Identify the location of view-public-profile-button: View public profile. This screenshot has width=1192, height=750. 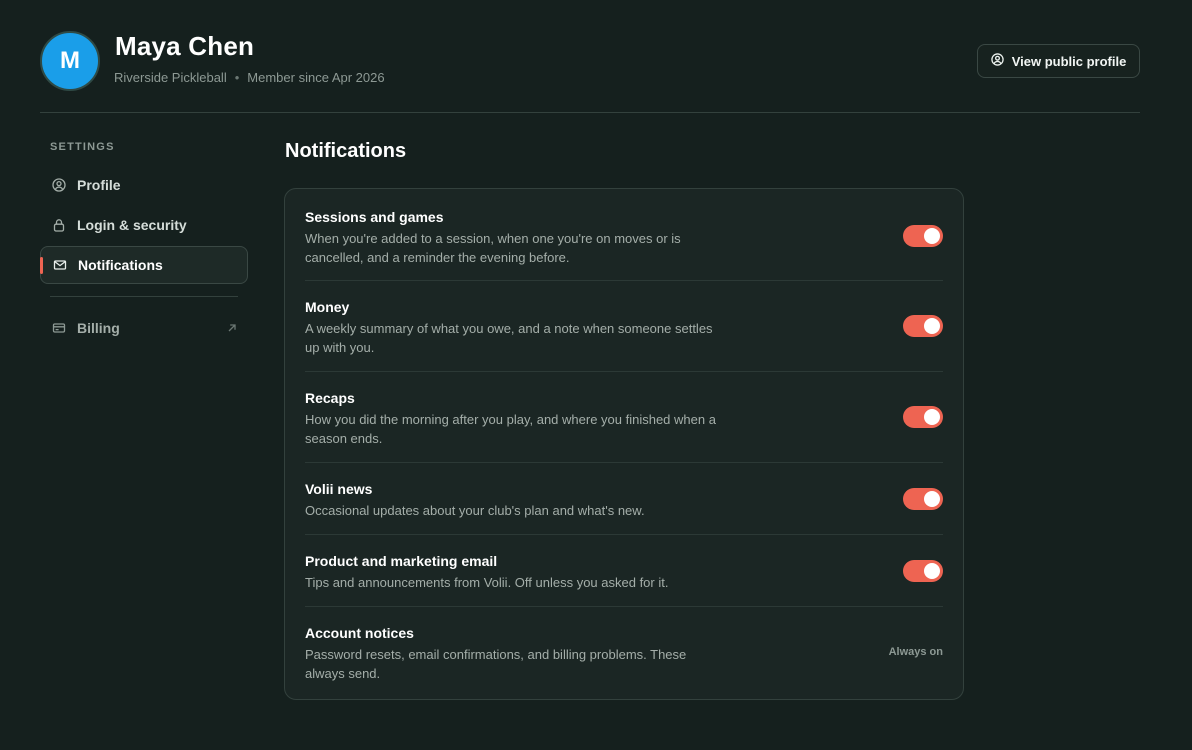
(1058, 61).